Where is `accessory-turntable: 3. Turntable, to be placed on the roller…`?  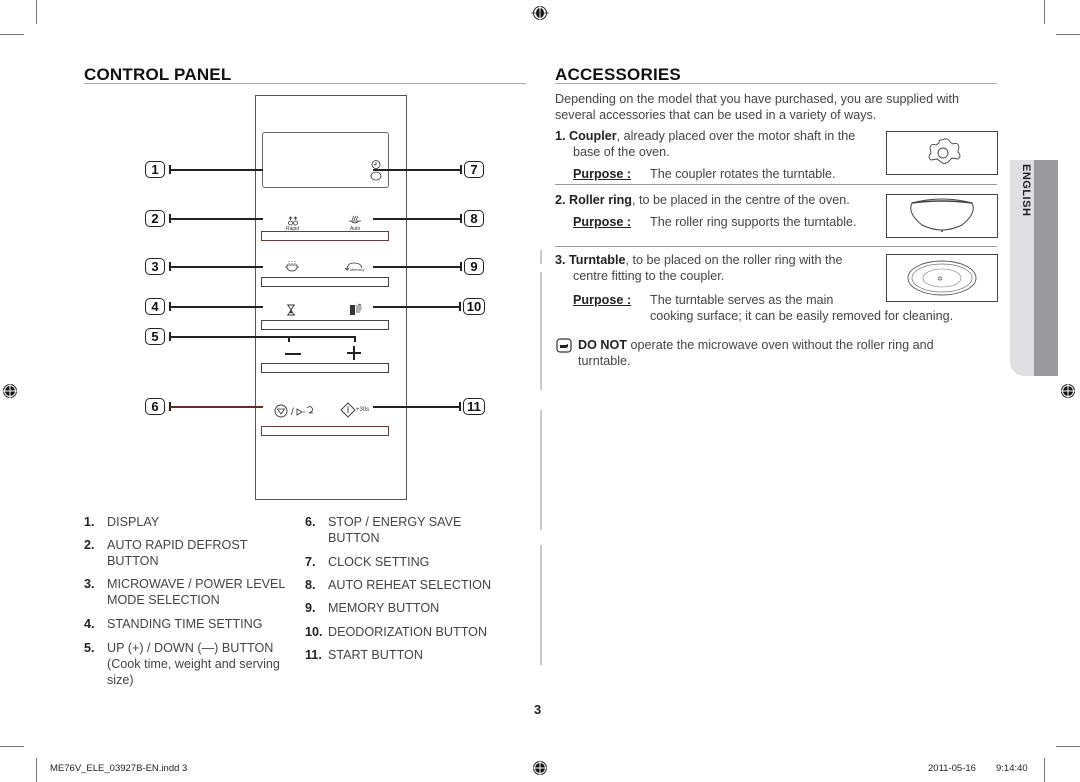 accessory-turntable: 3. Turntable, to be placed on the roller… is located at coordinates (699, 260).